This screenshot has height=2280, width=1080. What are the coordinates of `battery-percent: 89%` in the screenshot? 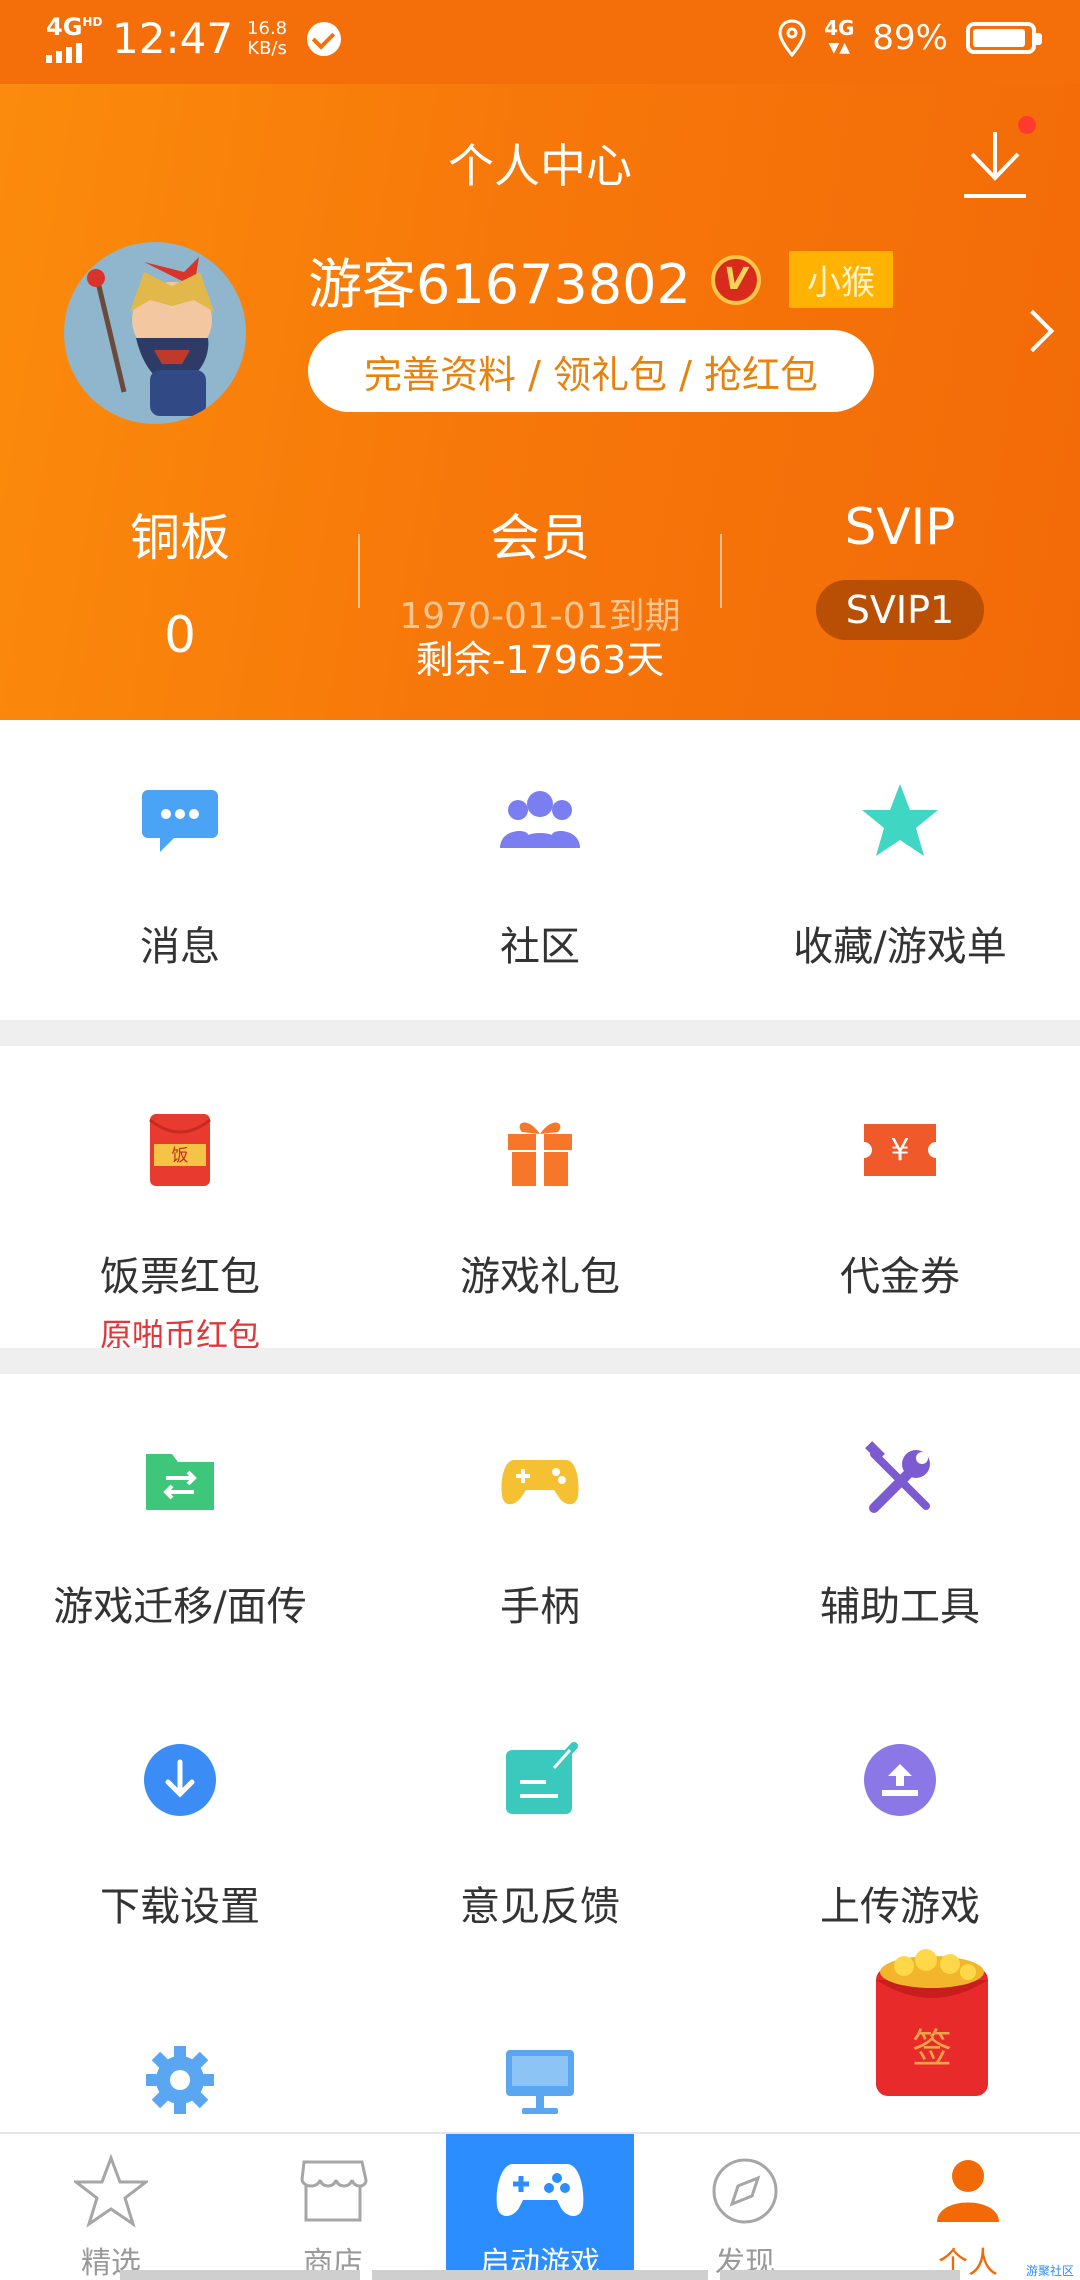 It's located at (910, 38).